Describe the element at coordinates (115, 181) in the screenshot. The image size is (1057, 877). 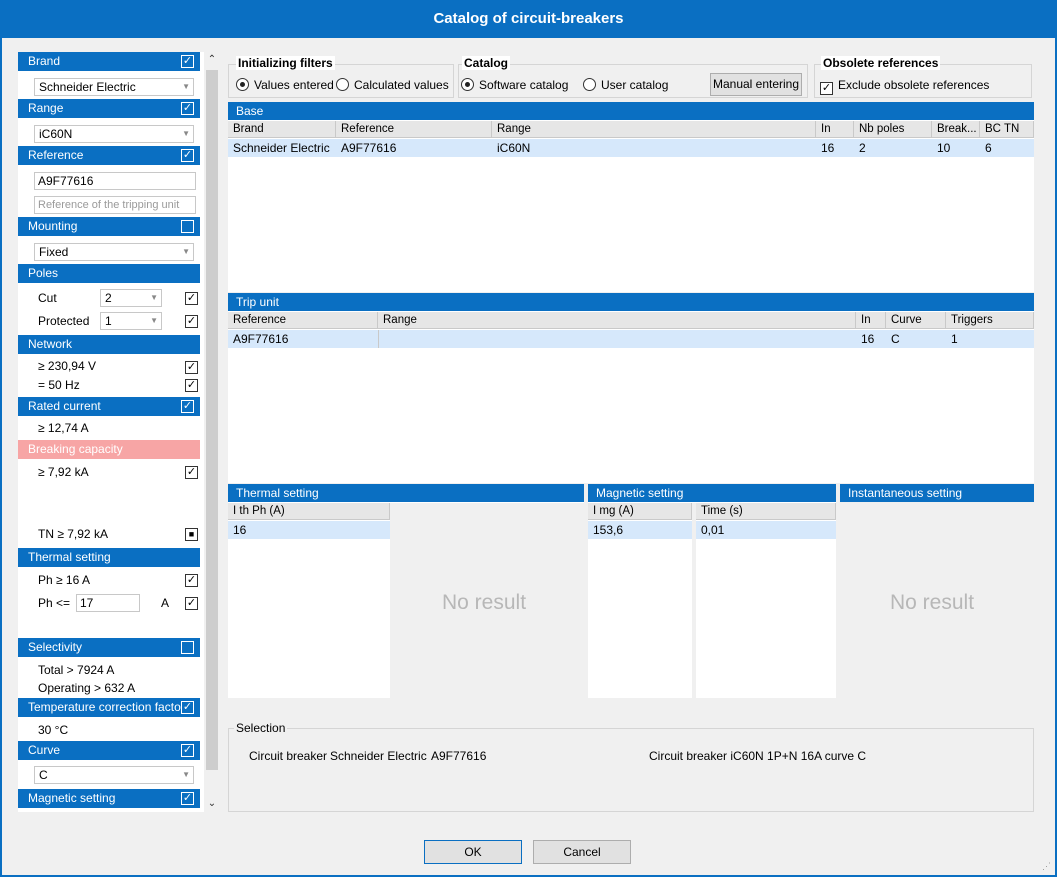
I see `reference-input: A9F77616` at that location.